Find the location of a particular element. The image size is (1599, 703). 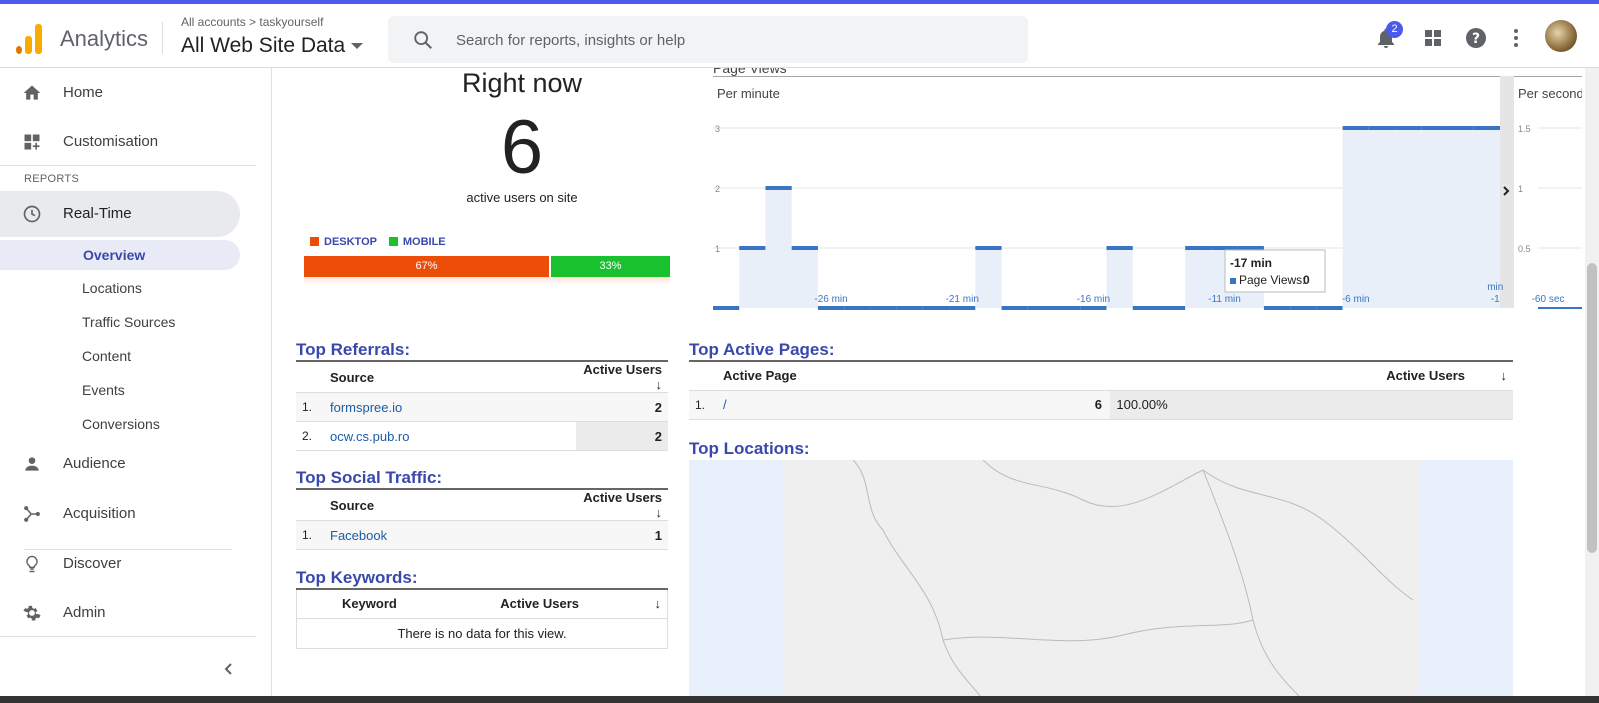

referral-link: ocw.cs.pub.ro is located at coordinates (370, 436).